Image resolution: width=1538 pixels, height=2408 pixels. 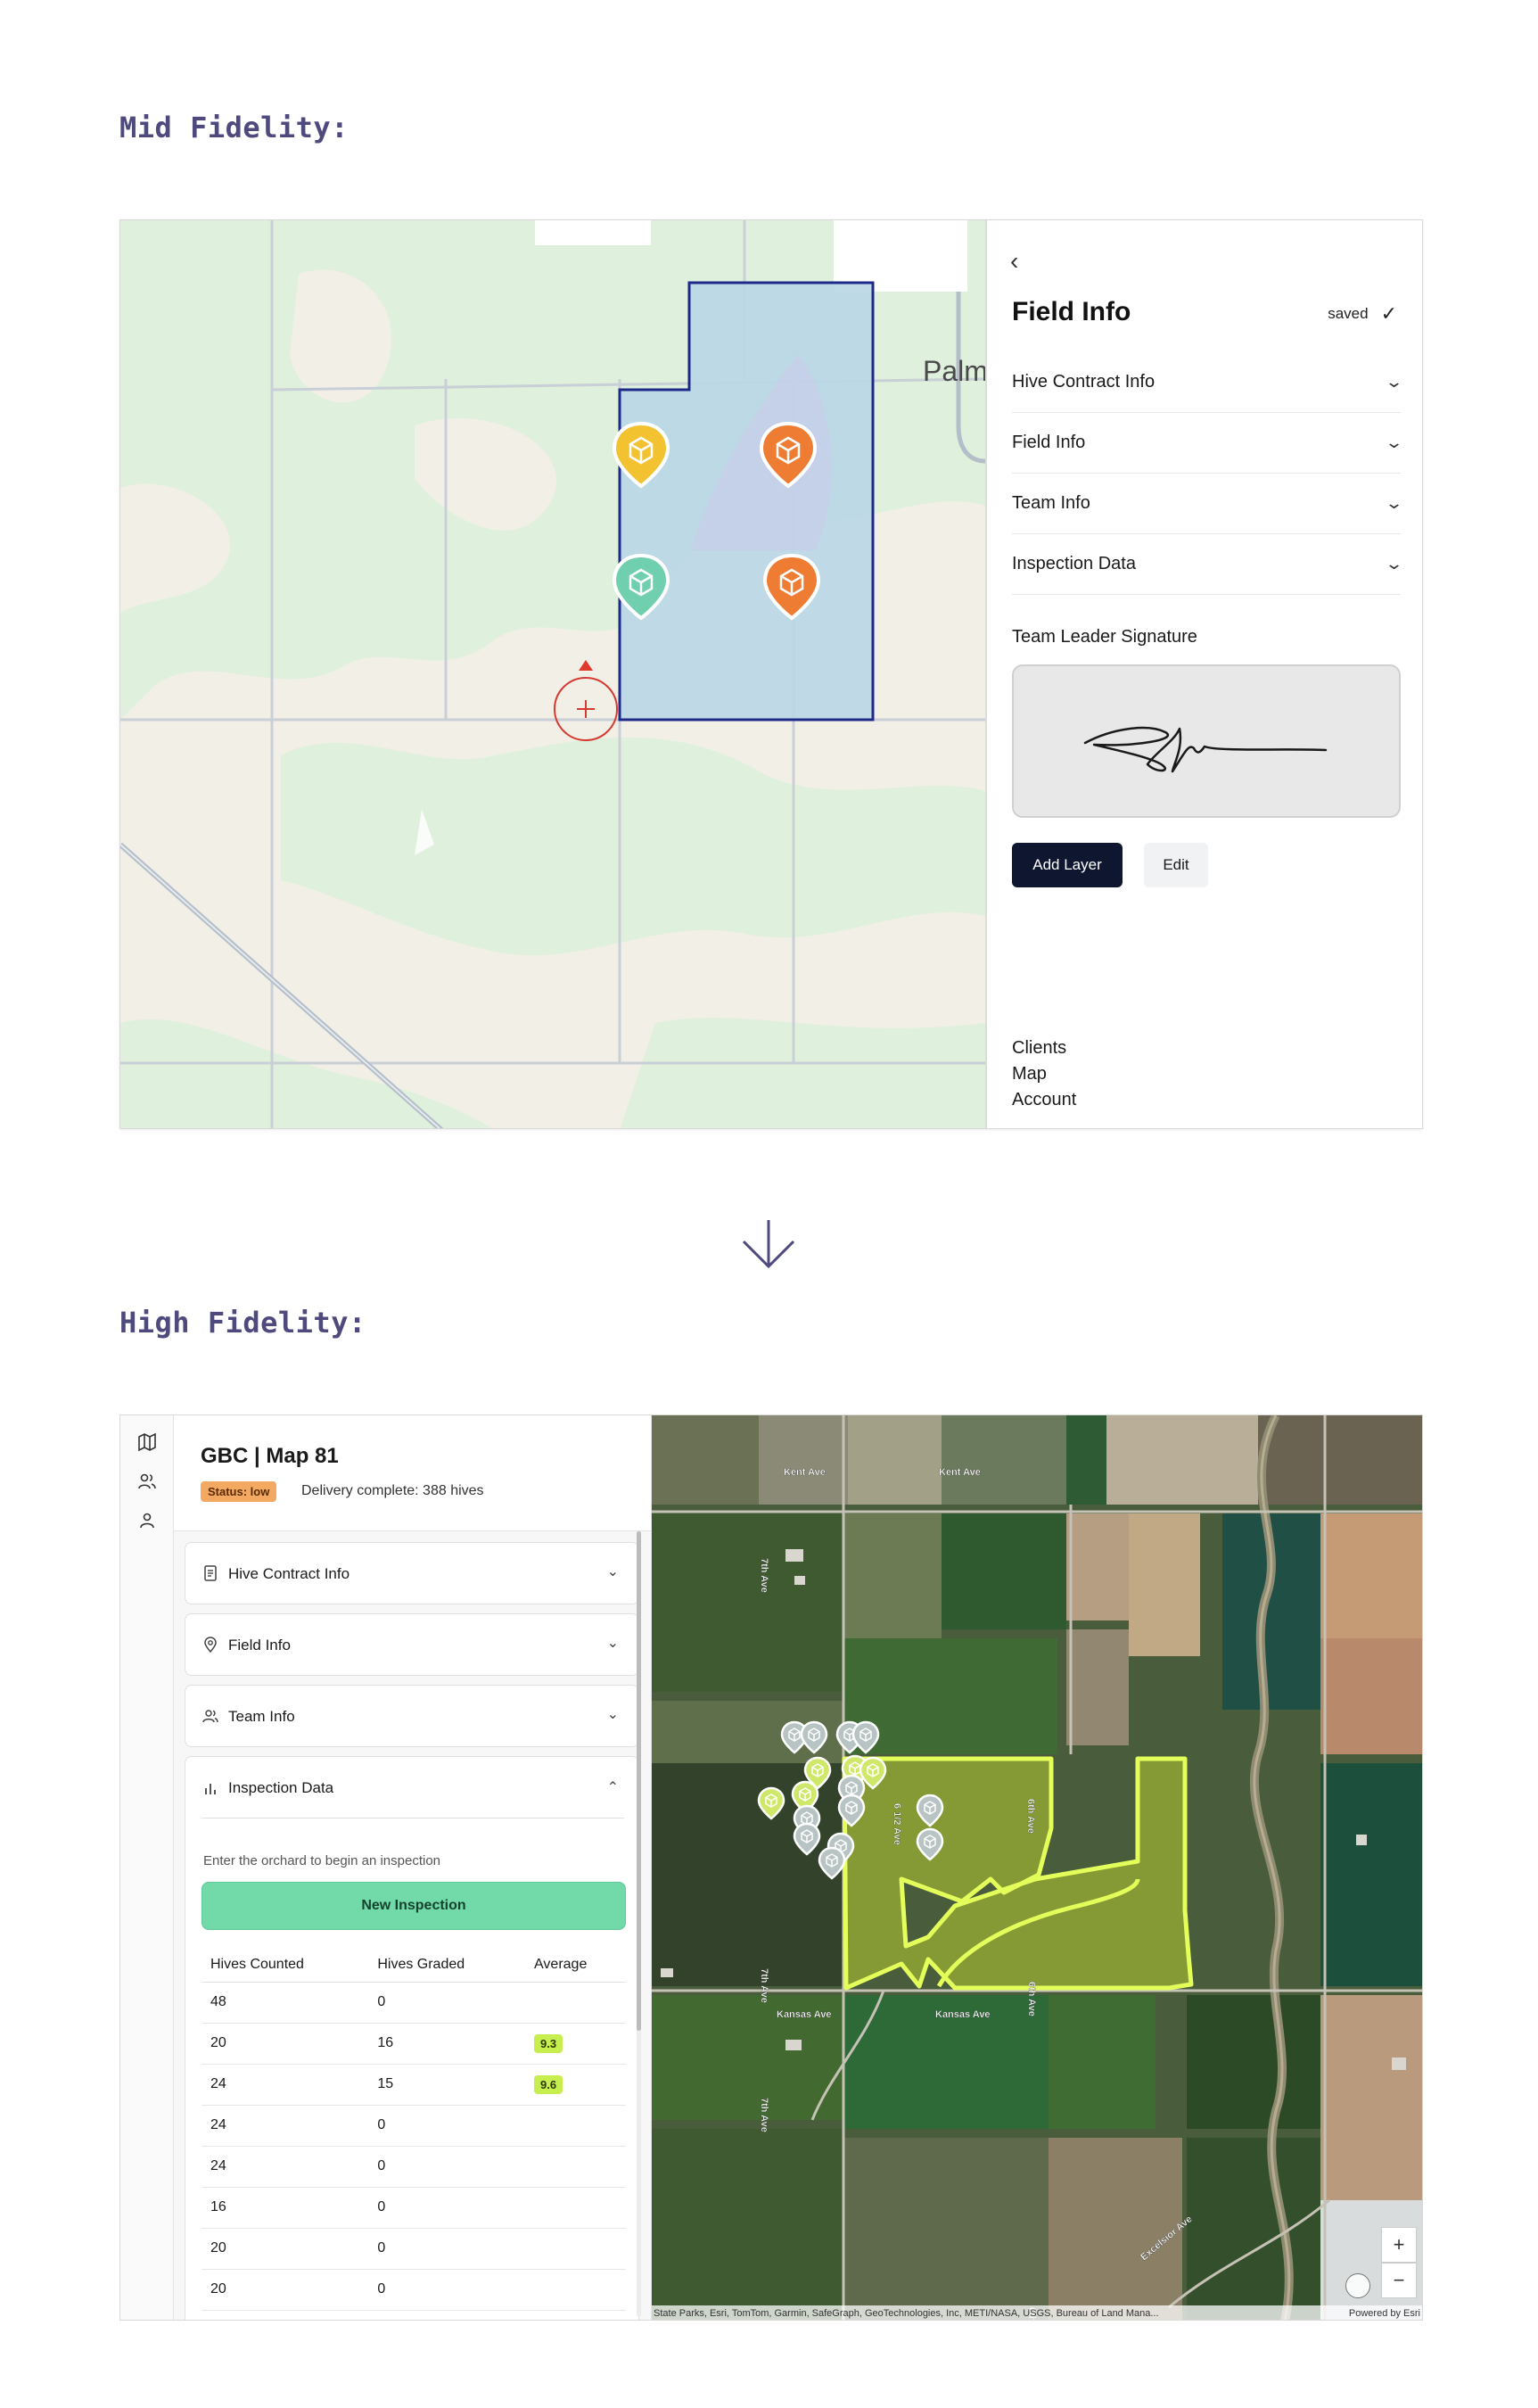 I want to click on bottom-nav: Clients Map Account, so click(x=1044, y=1074).